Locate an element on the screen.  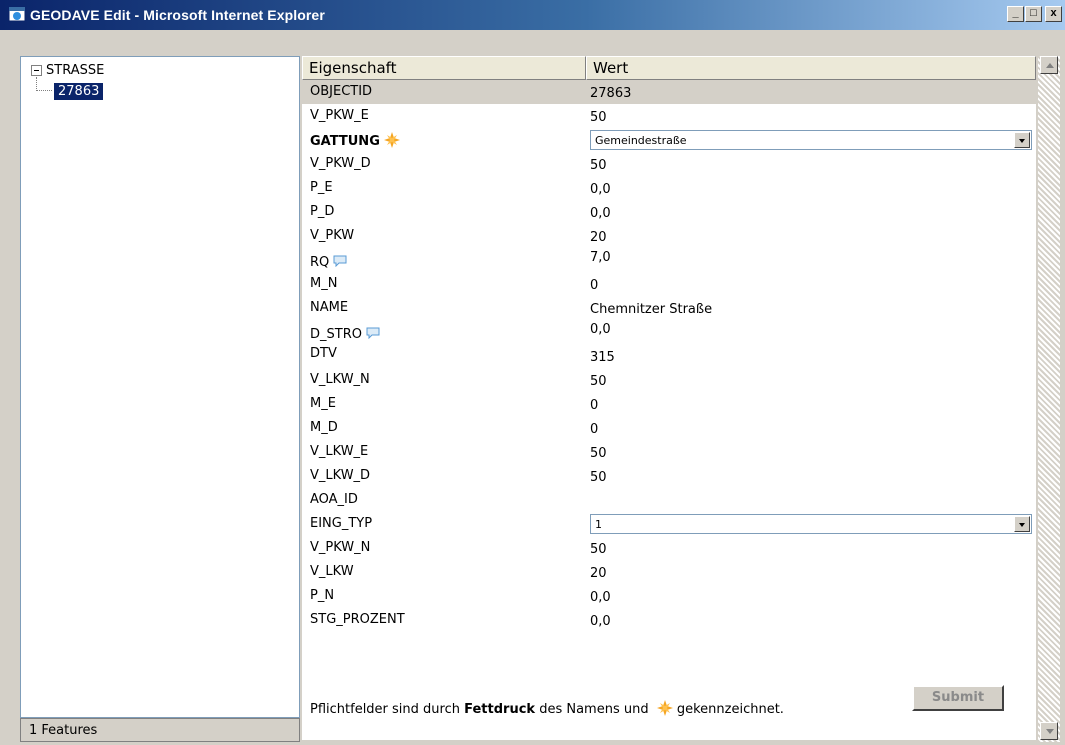
required-star-icon is located at coordinates (391, 140).